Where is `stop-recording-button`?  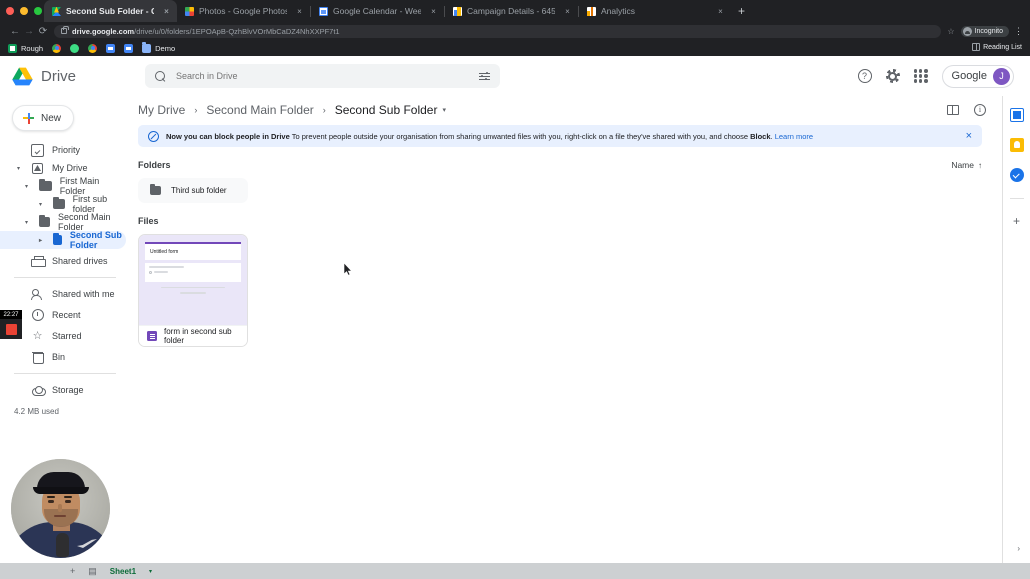 stop-recording-button is located at coordinates (11, 329).